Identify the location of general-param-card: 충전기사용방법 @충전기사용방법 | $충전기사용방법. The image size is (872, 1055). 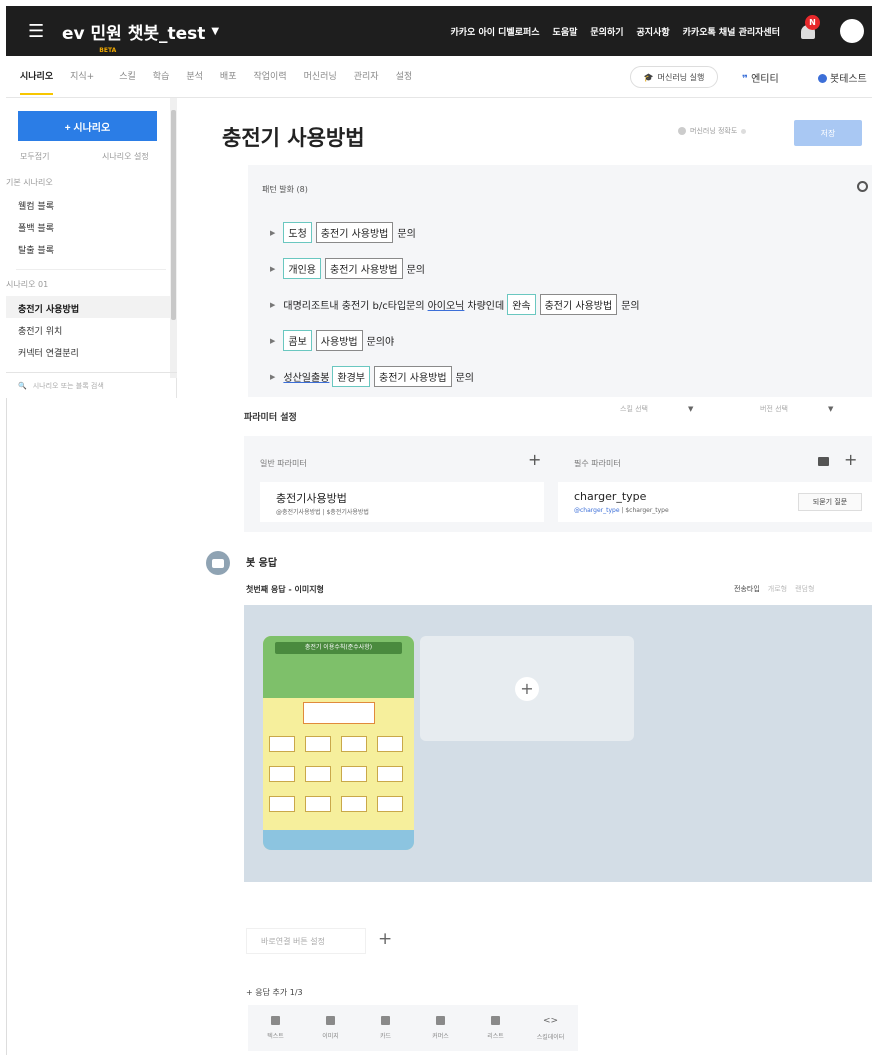
(402, 502).